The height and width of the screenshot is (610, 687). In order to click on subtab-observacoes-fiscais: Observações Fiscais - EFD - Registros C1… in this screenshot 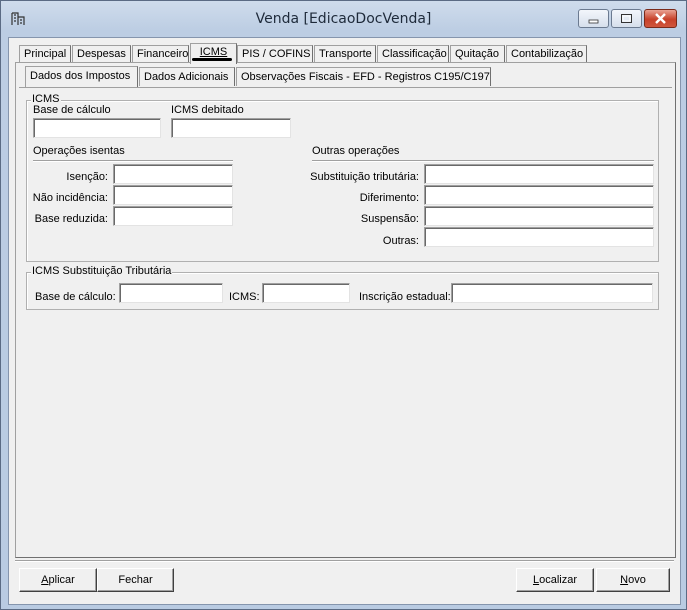, I will do `click(363, 76)`.